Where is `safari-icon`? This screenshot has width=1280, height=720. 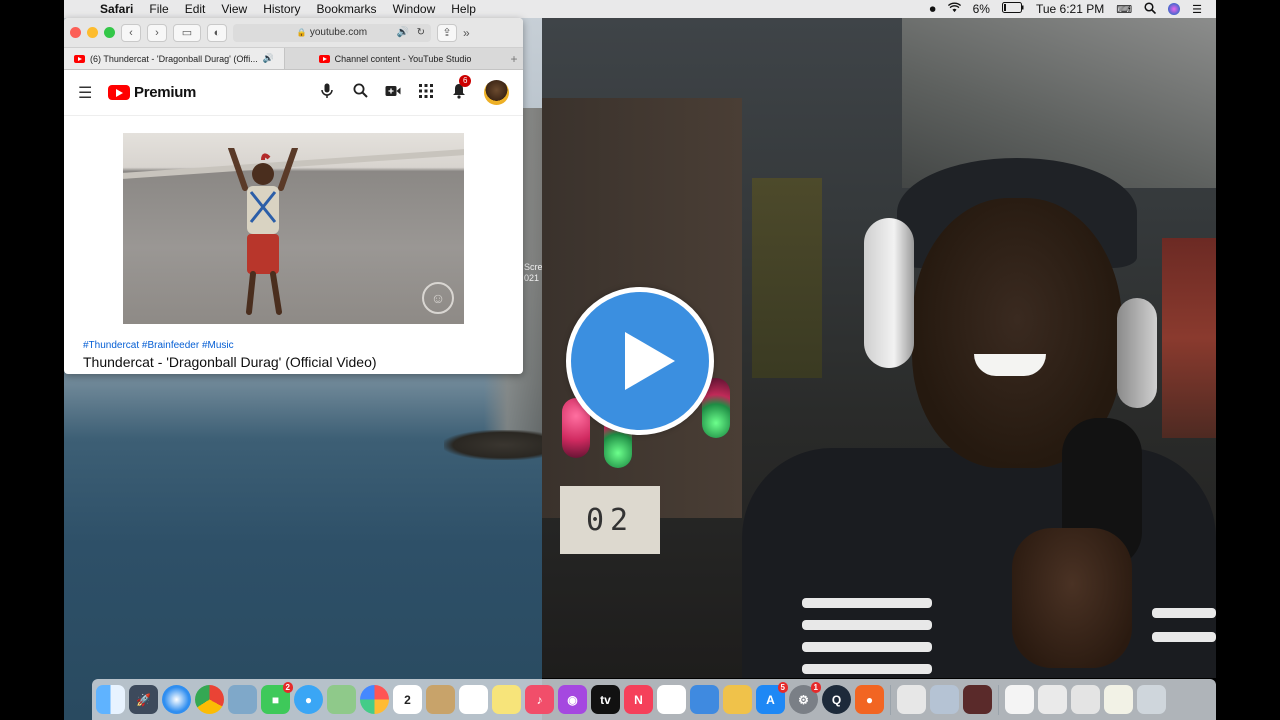 safari-icon is located at coordinates (176, 699).